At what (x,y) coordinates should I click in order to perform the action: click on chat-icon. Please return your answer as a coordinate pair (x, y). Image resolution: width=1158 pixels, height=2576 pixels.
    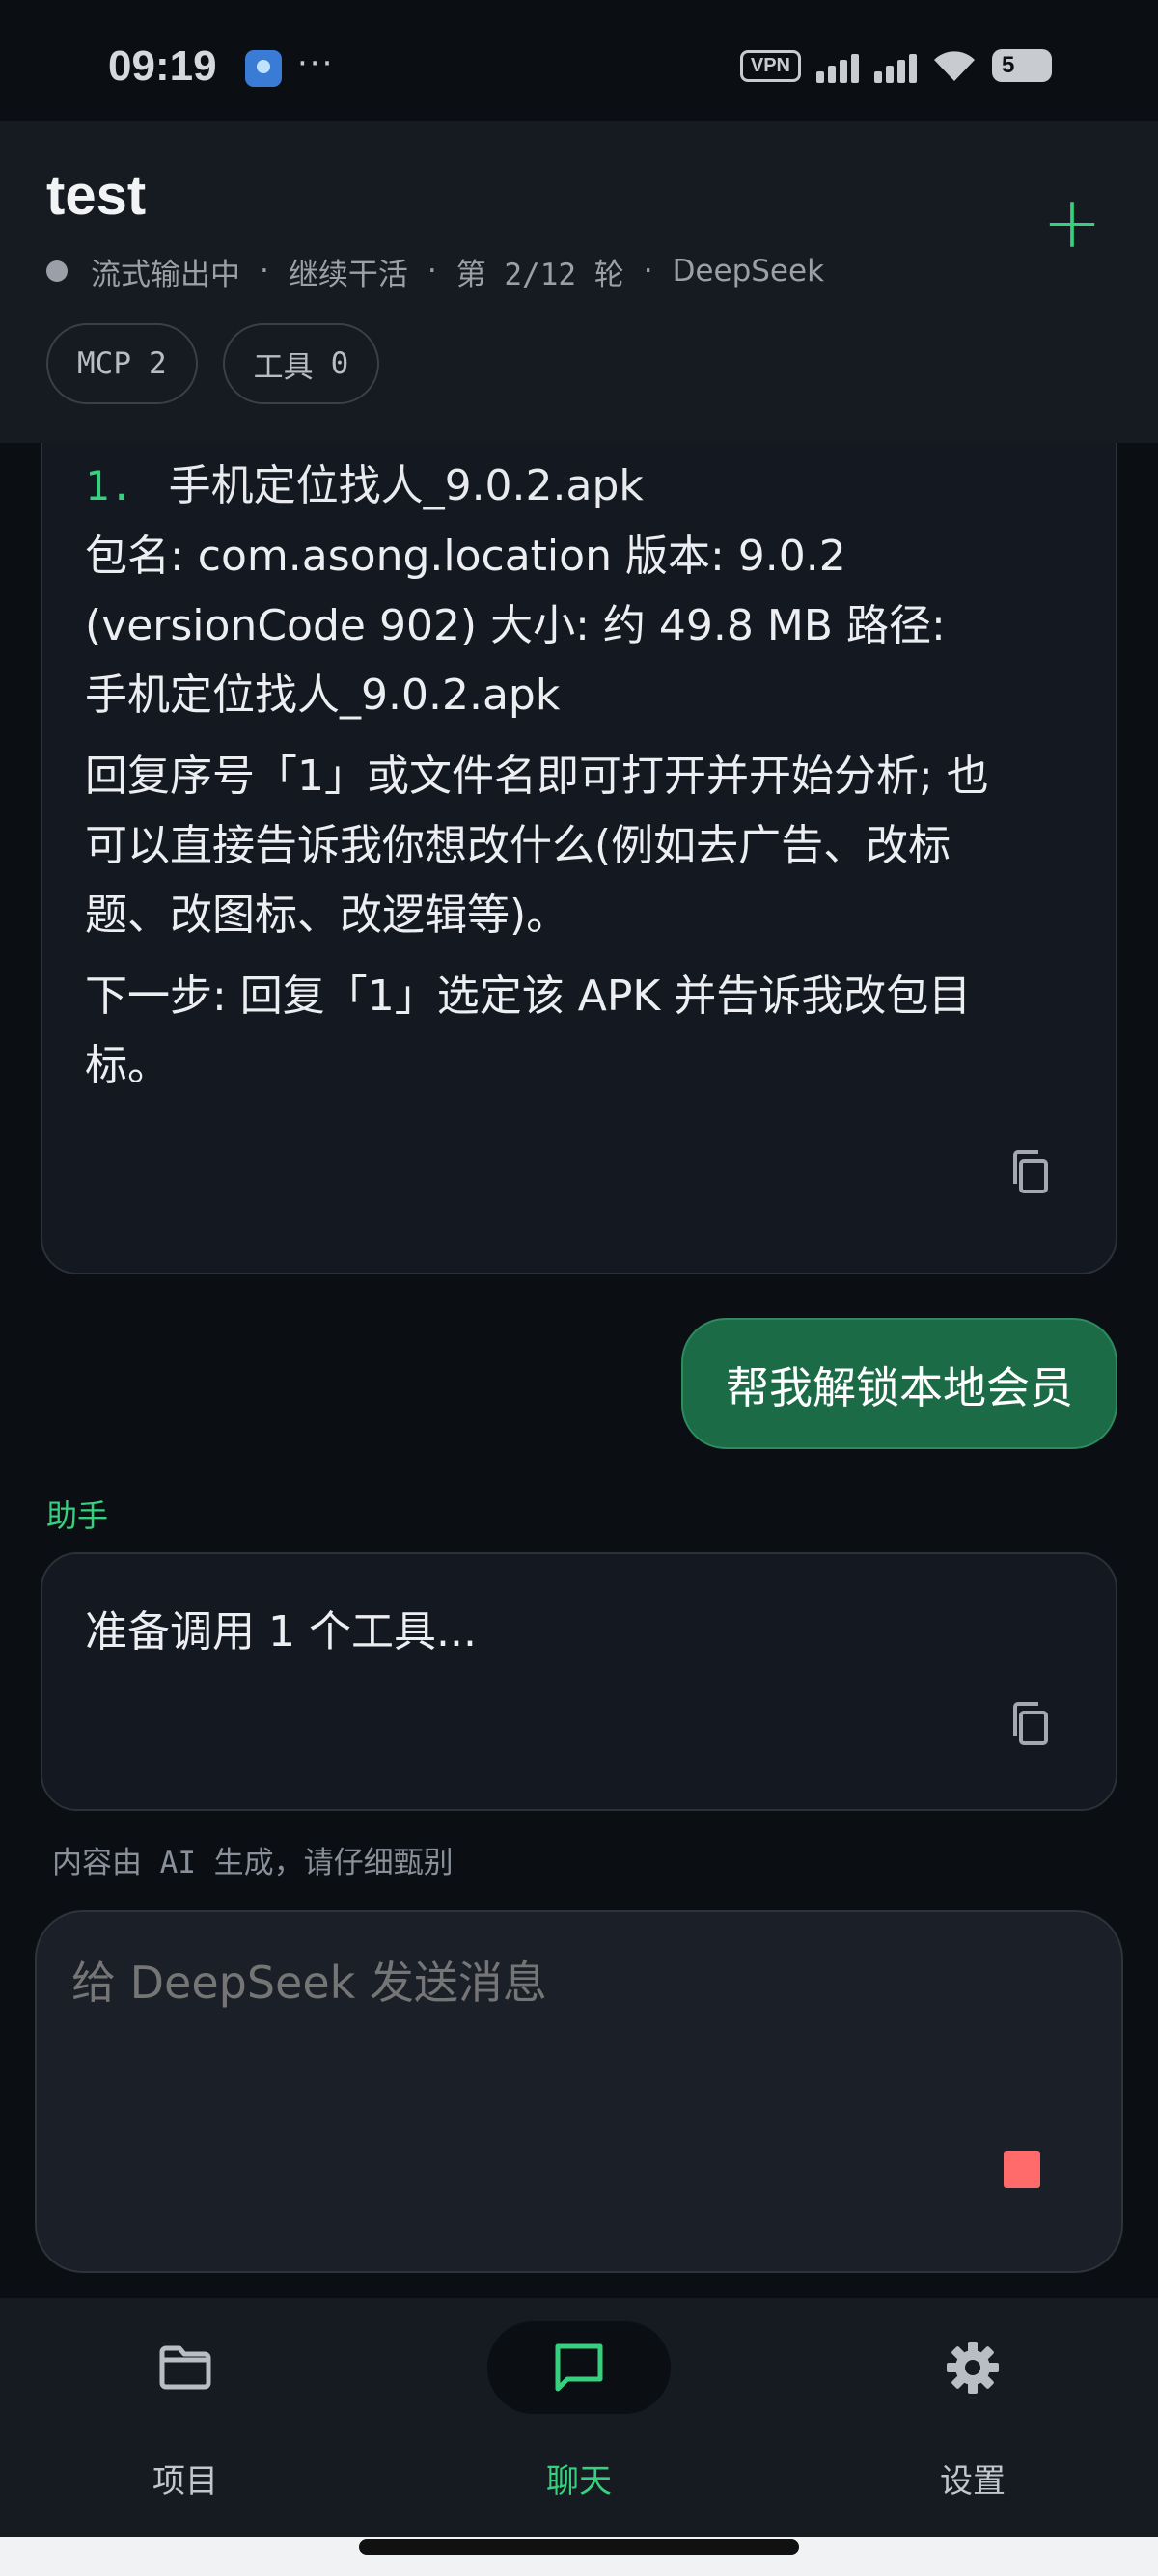
    Looking at the image, I should click on (579, 2368).